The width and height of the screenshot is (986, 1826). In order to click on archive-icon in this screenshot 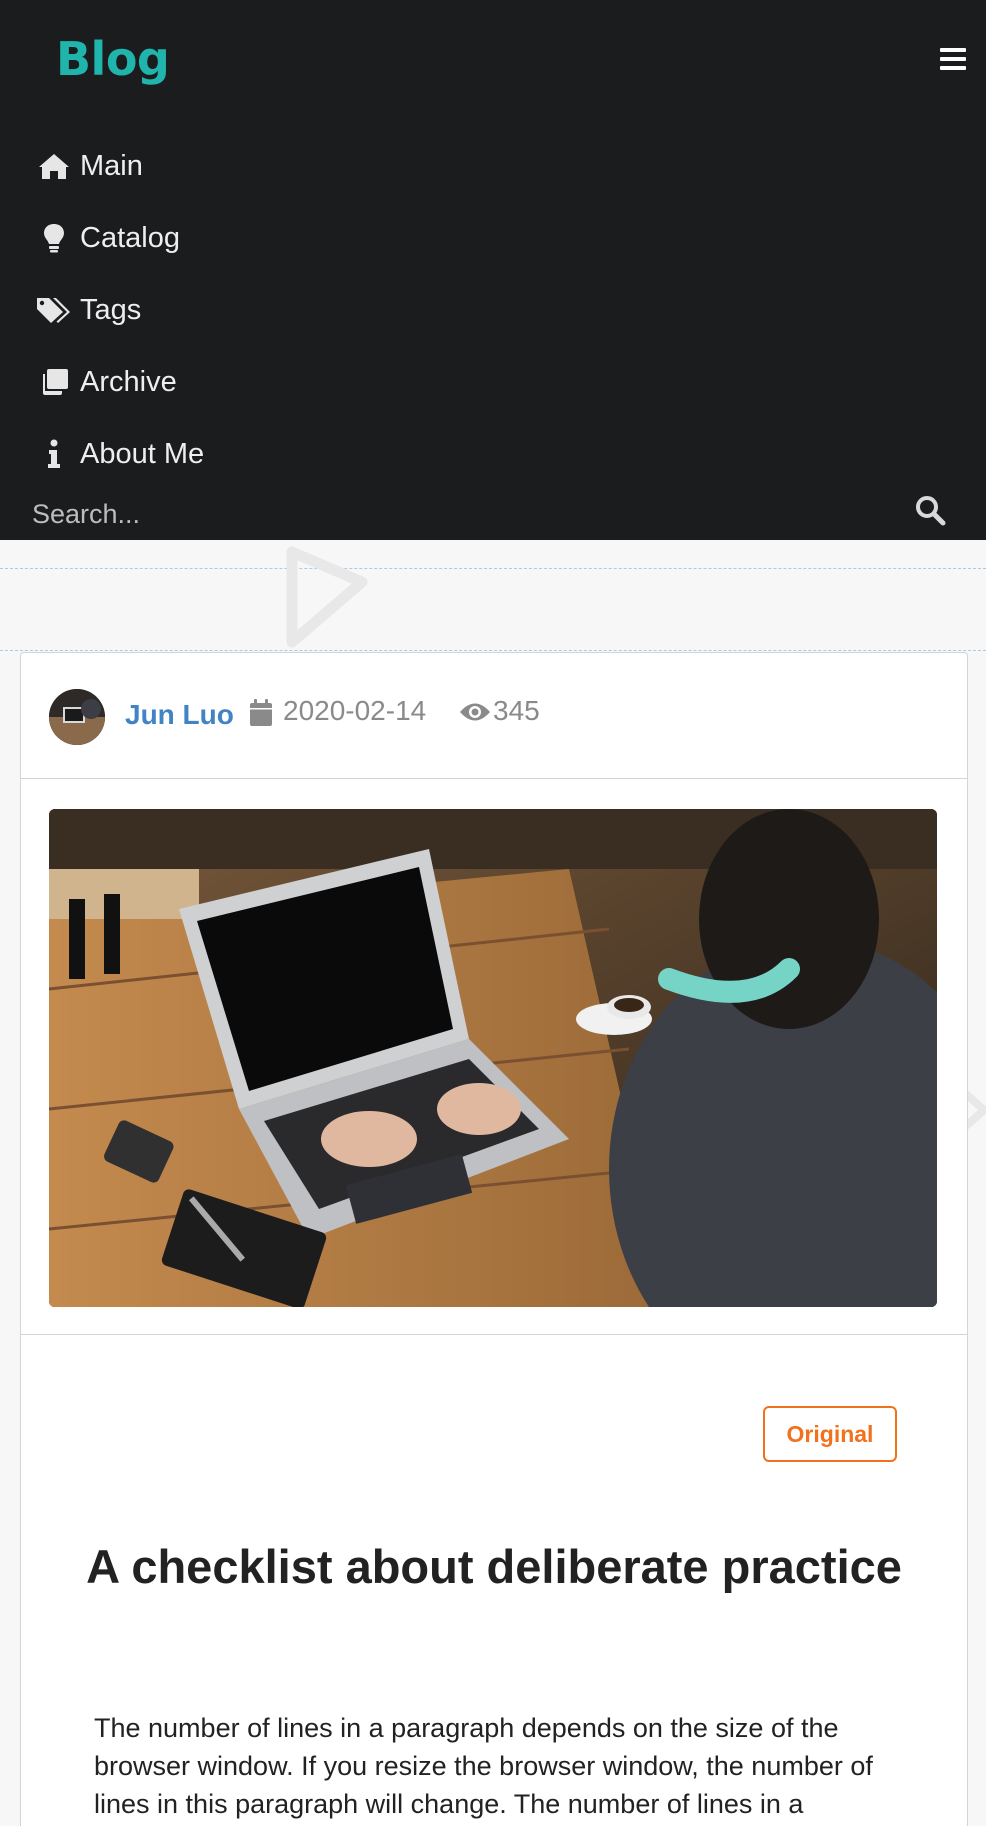, I will do `click(54, 382)`.